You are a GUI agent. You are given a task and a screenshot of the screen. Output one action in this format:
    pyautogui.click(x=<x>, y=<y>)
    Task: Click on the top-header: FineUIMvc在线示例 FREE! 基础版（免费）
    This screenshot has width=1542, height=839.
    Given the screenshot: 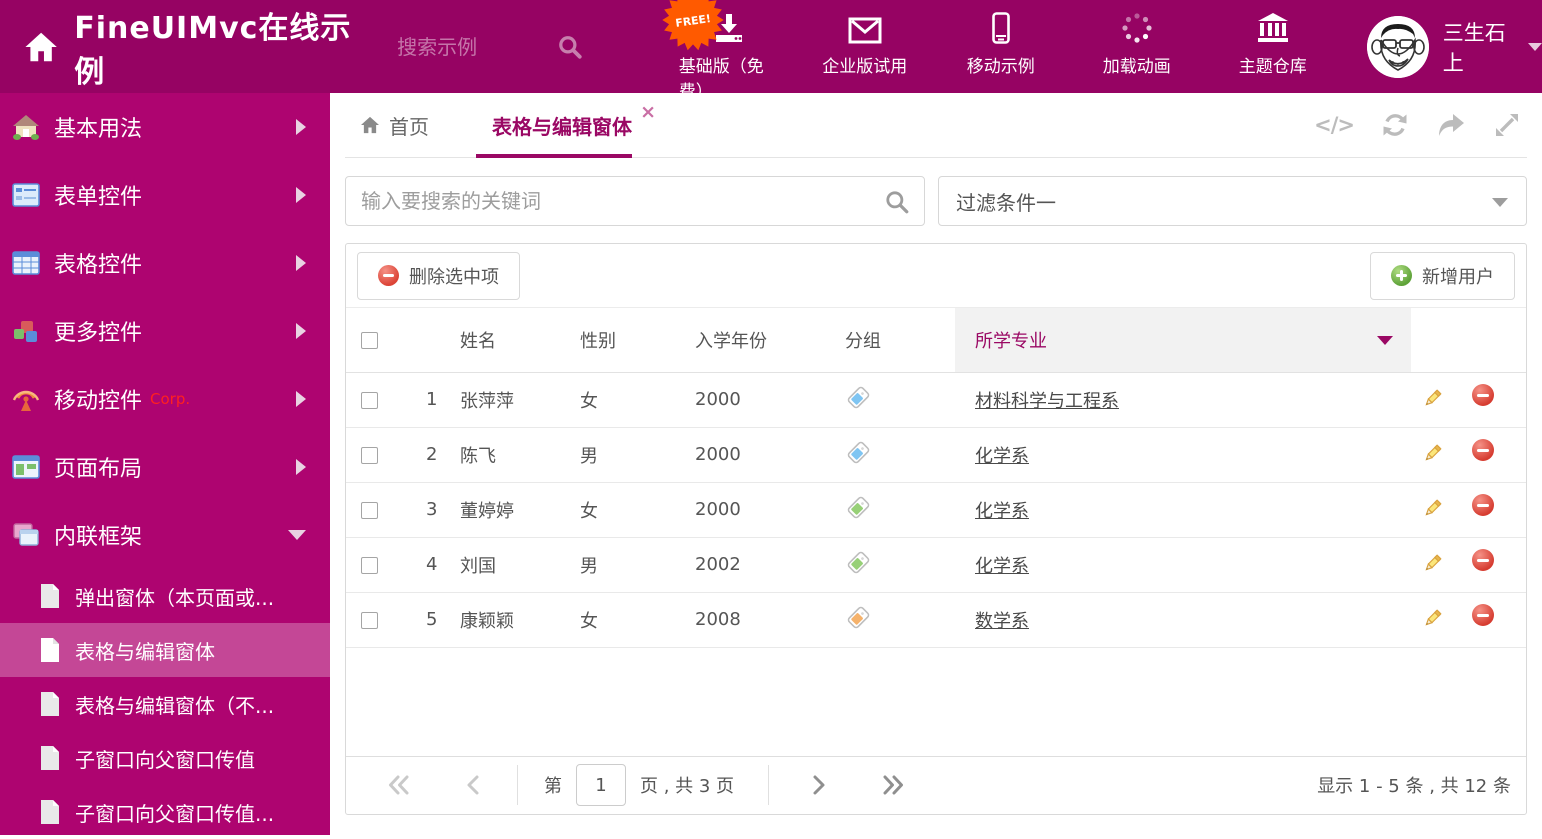 What is the action you would take?
    pyautogui.click(x=771, y=51)
    